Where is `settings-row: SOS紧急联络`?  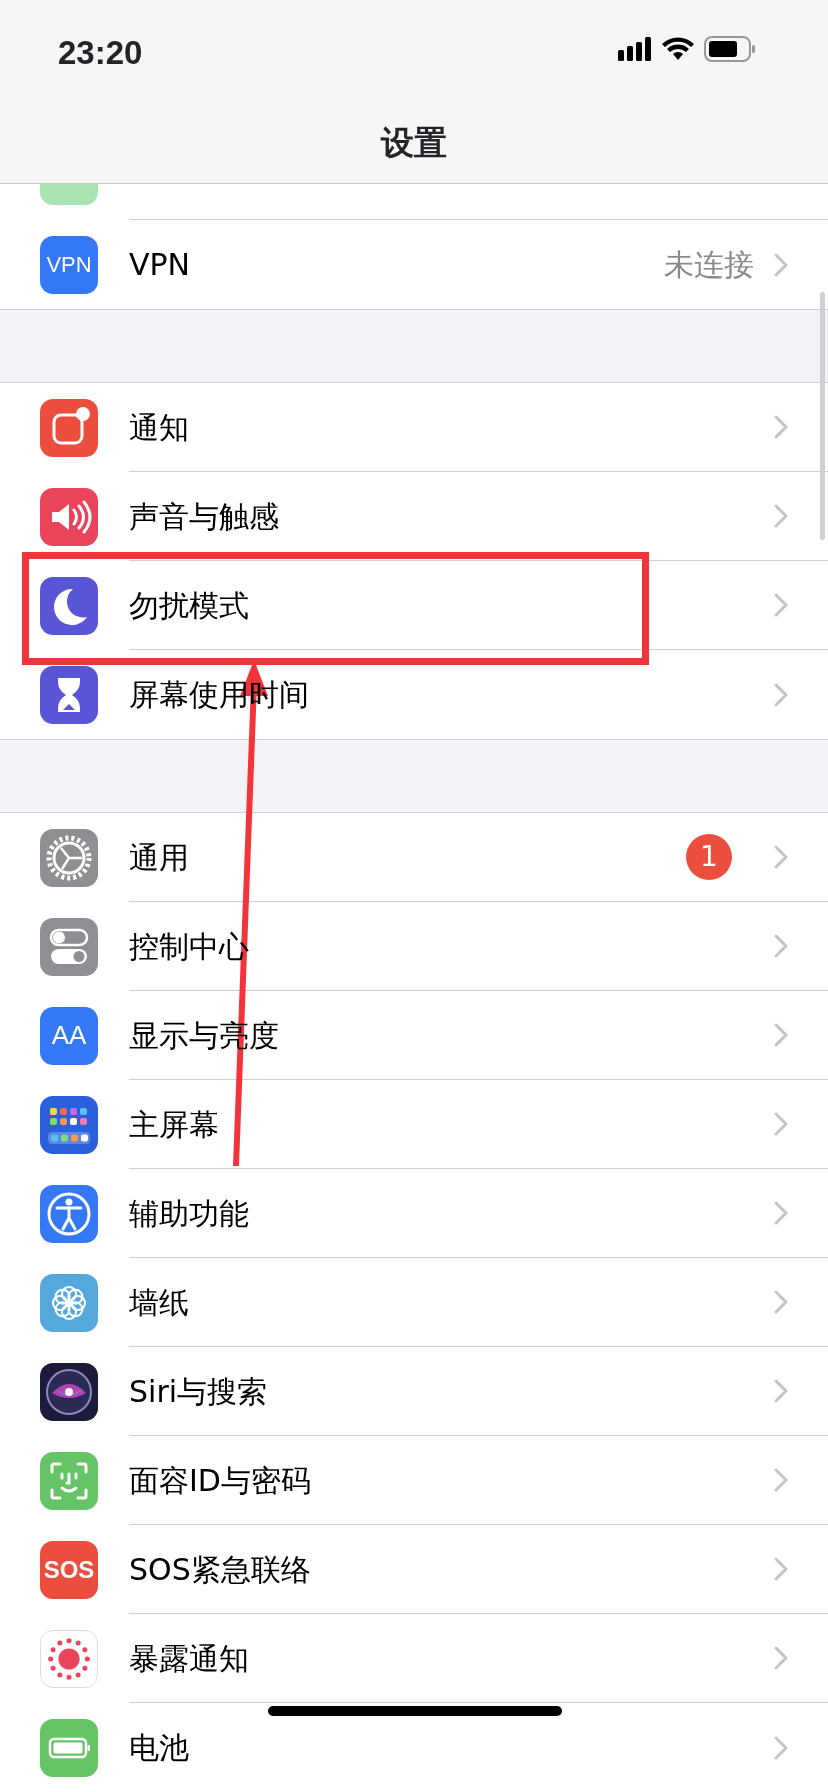 settings-row: SOS紧急联络 is located at coordinates (478, 1569).